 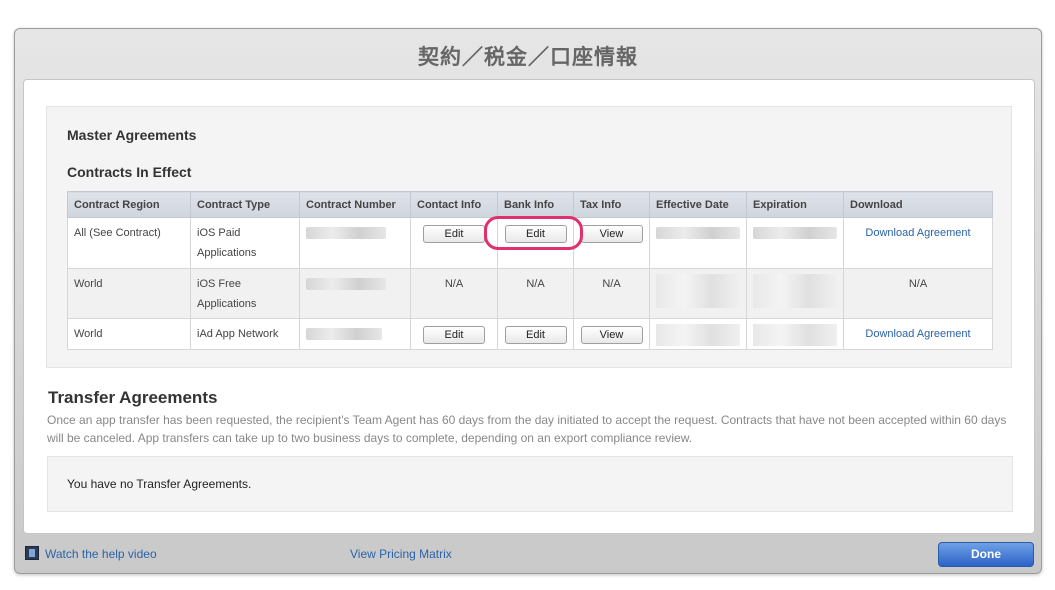 I want to click on watch-help-video-link: Watch the help video, so click(x=101, y=554).